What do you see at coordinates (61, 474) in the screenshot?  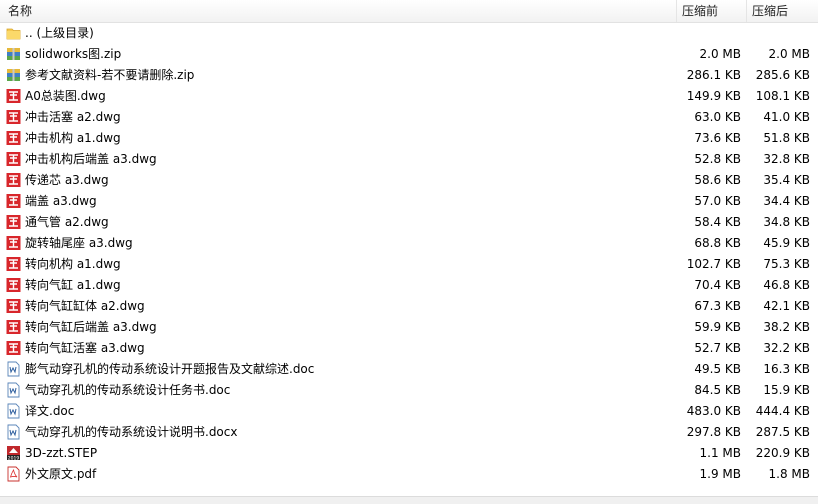 I see `file-name: 外文原文.pdf` at bounding box center [61, 474].